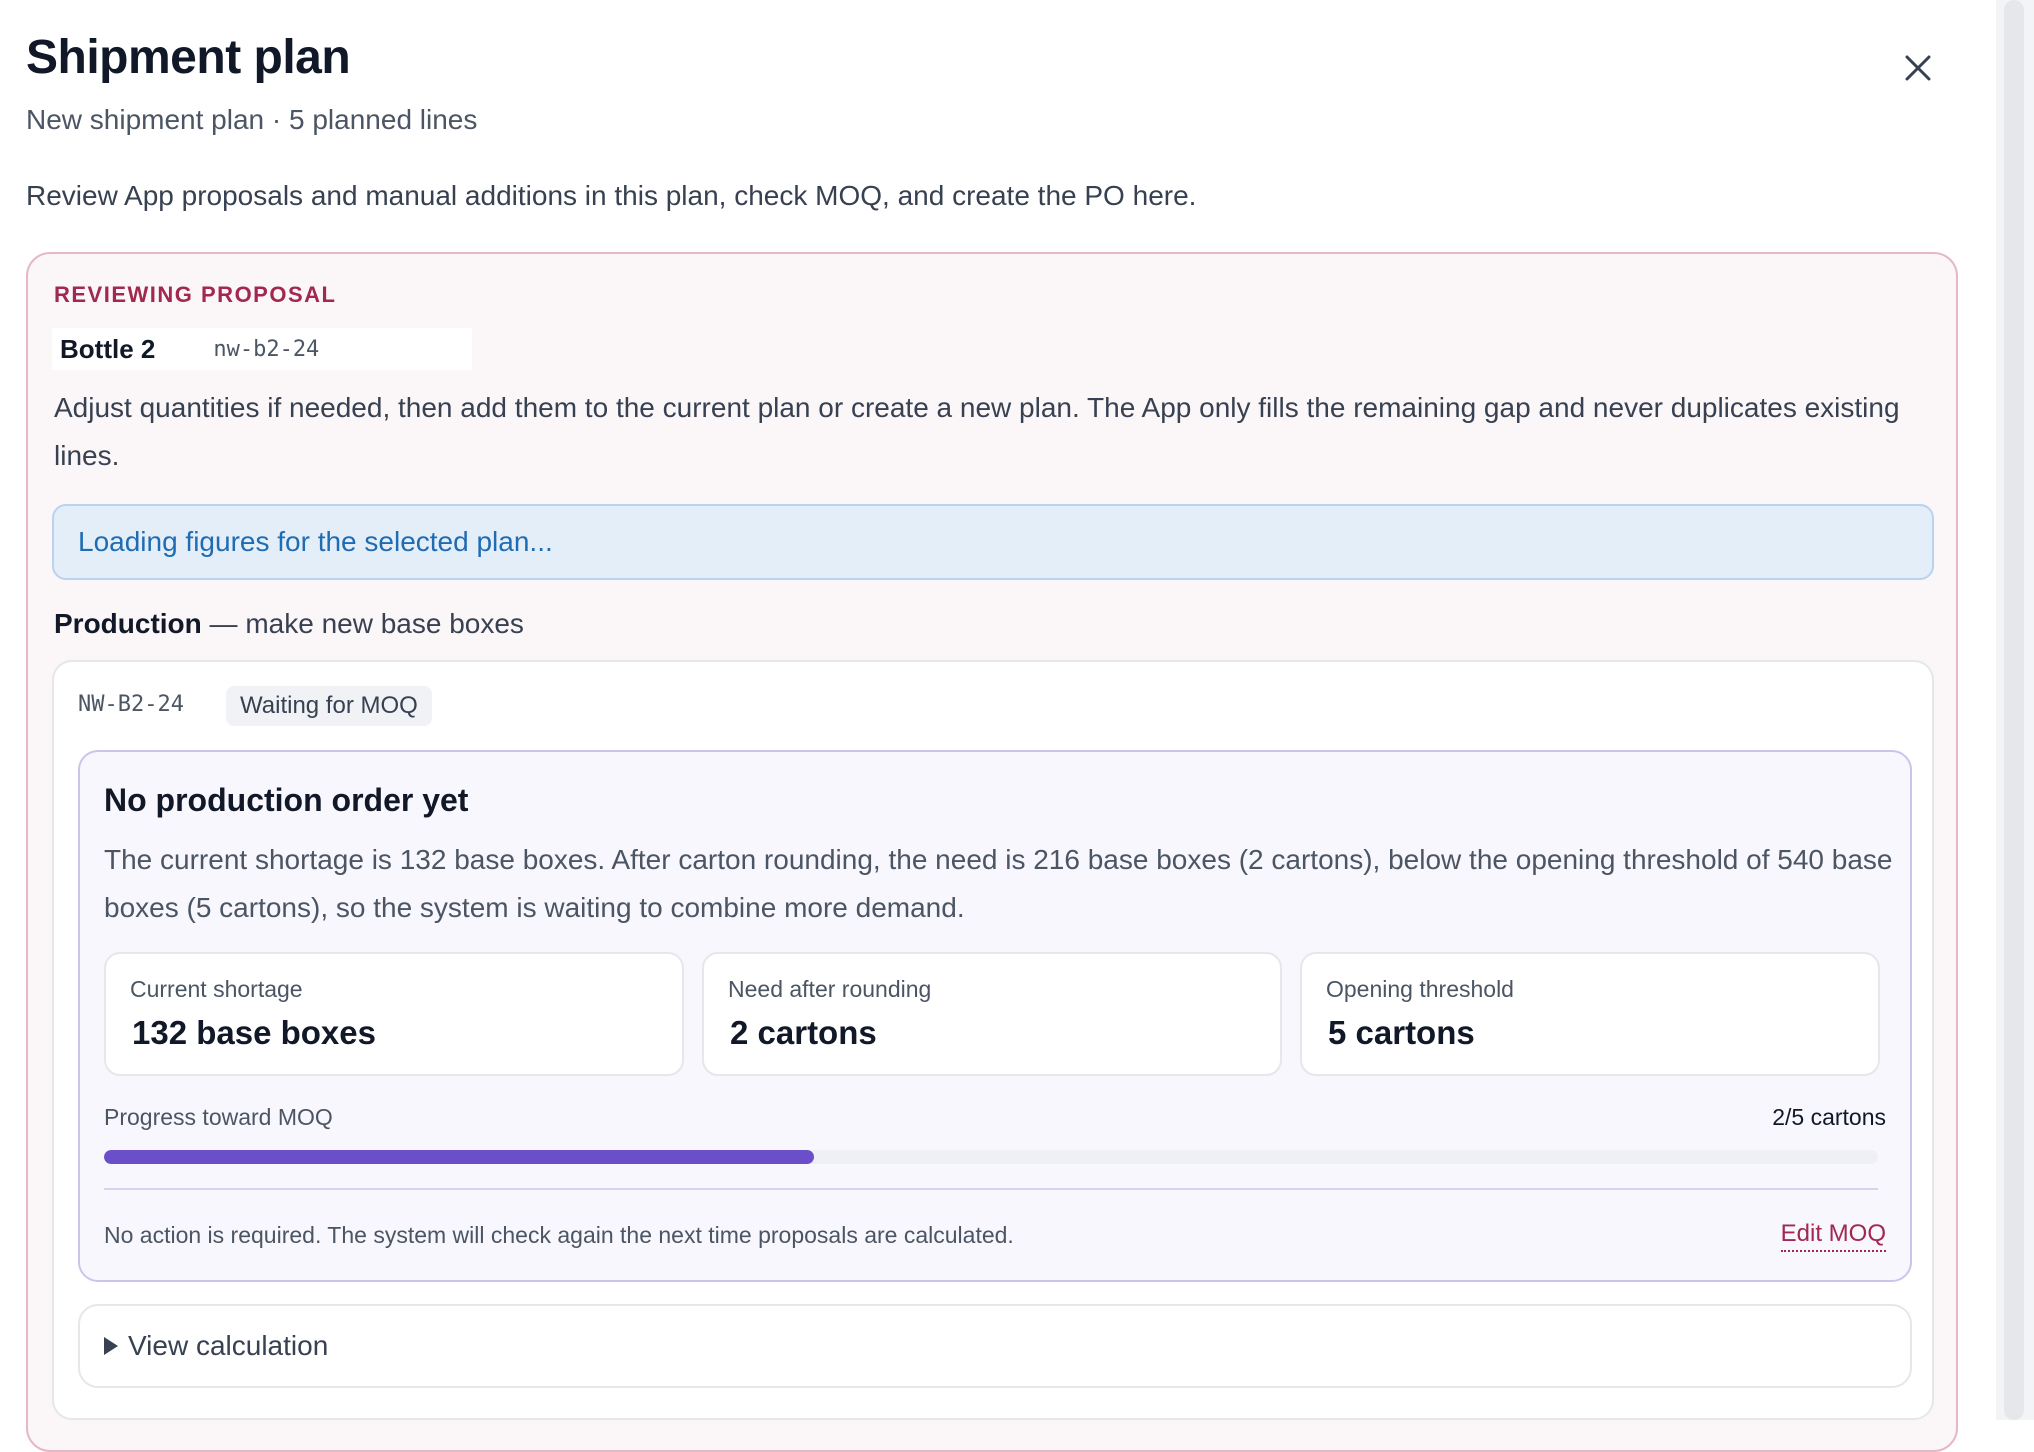 This screenshot has width=2034, height=1452. Describe the element at coordinates (252, 119) in the screenshot. I see `page-subtitle: New shipment plan · 5 planned lines` at that location.